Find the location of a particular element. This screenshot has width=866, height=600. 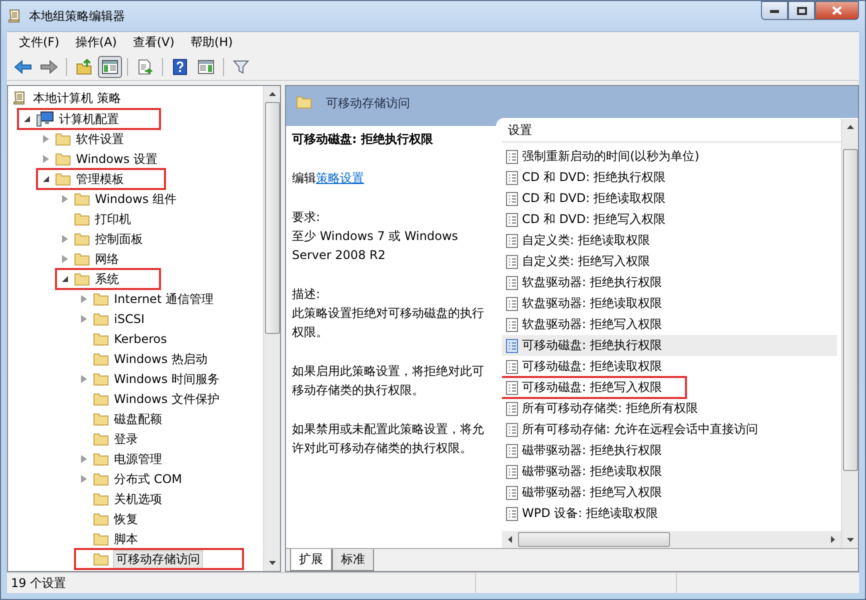

tree-item: Windows 文件保护 is located at coordinates (147, 399).